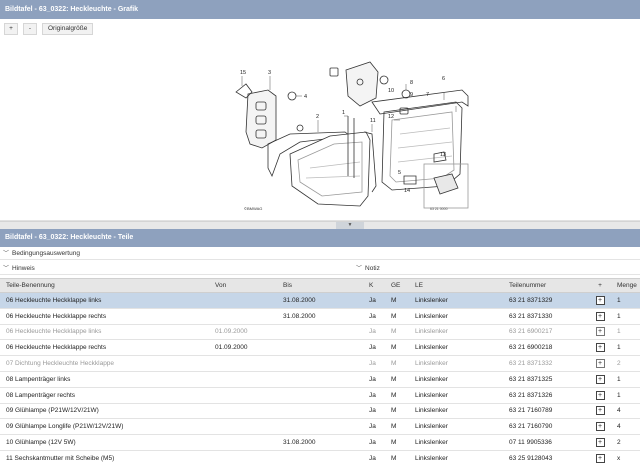 This screenshot has height=463, width=640. Describe the element at coordinates (320, 225) in the screenshot. I see `panel-splitter: ▼` at that location.